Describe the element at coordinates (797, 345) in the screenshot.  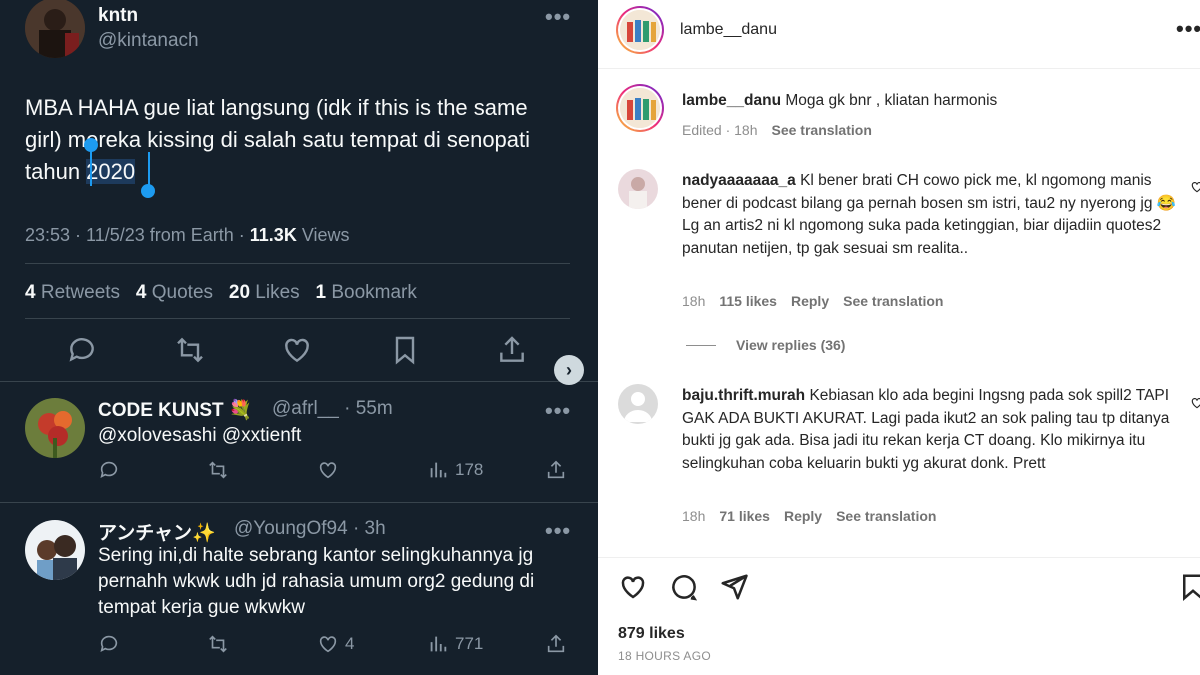
I see `view-replies-button: View replies (36)` at that location.